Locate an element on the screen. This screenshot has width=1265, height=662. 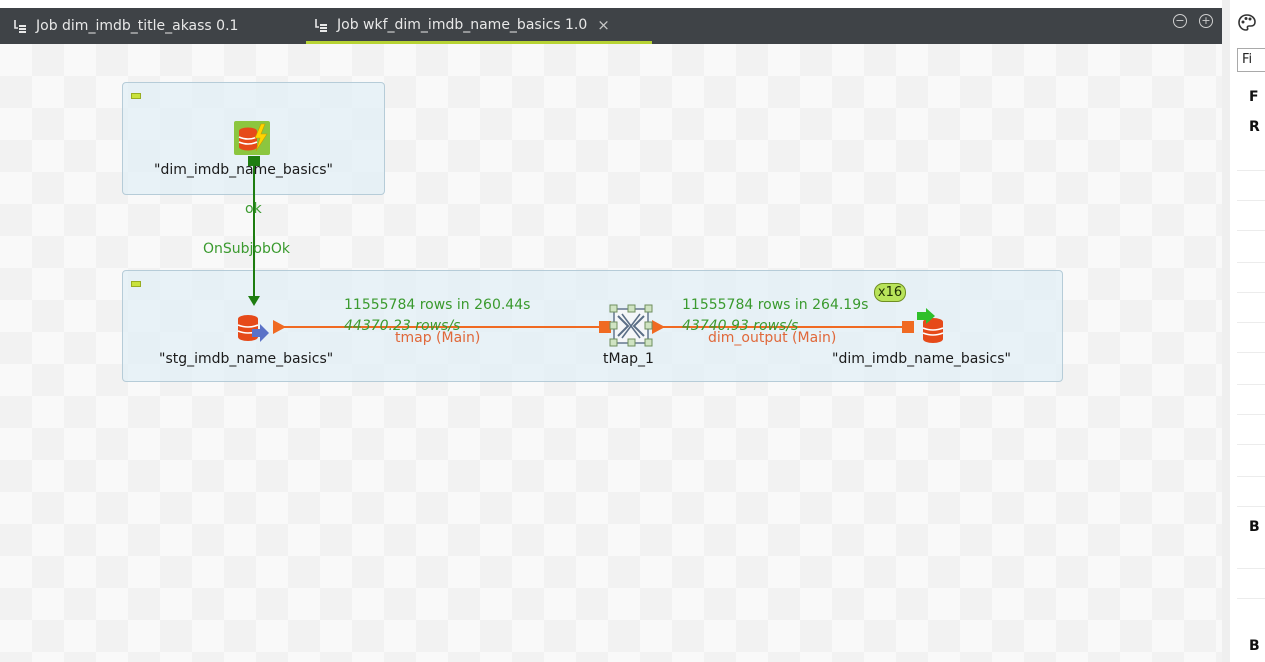
db-input-icon is located at coordinates (253, 328).